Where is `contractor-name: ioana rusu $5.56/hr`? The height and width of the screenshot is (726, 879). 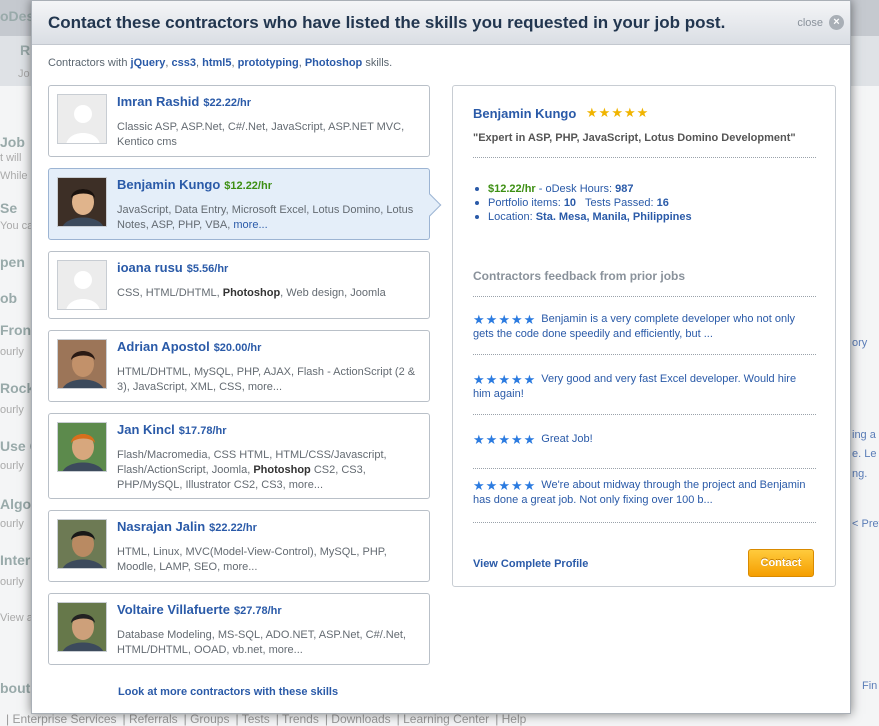
contractor-name: ioana rusu $5.56/hr is located at coordinates (172, 267).